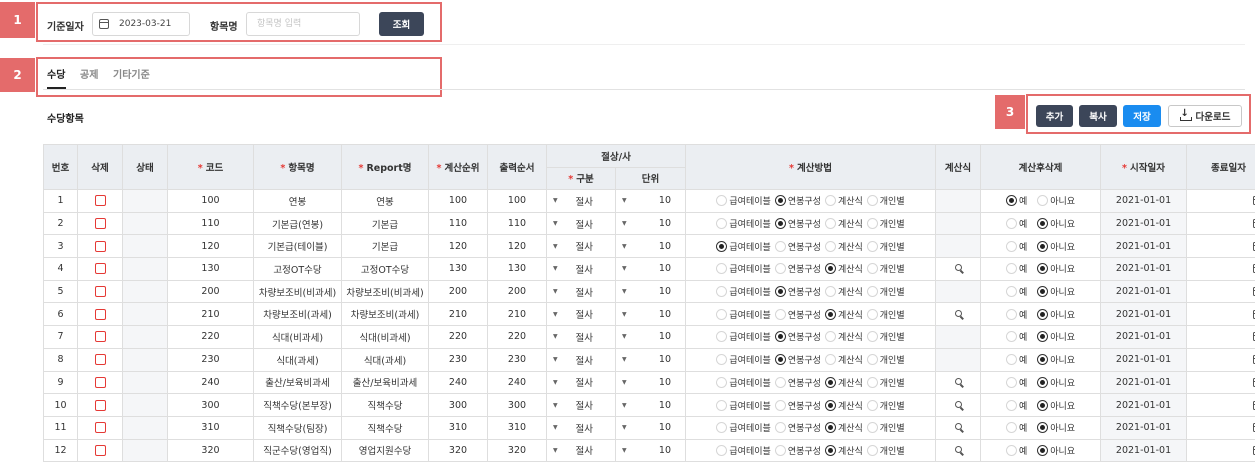  I want to click on cell-code: 200, so click(210, 291).